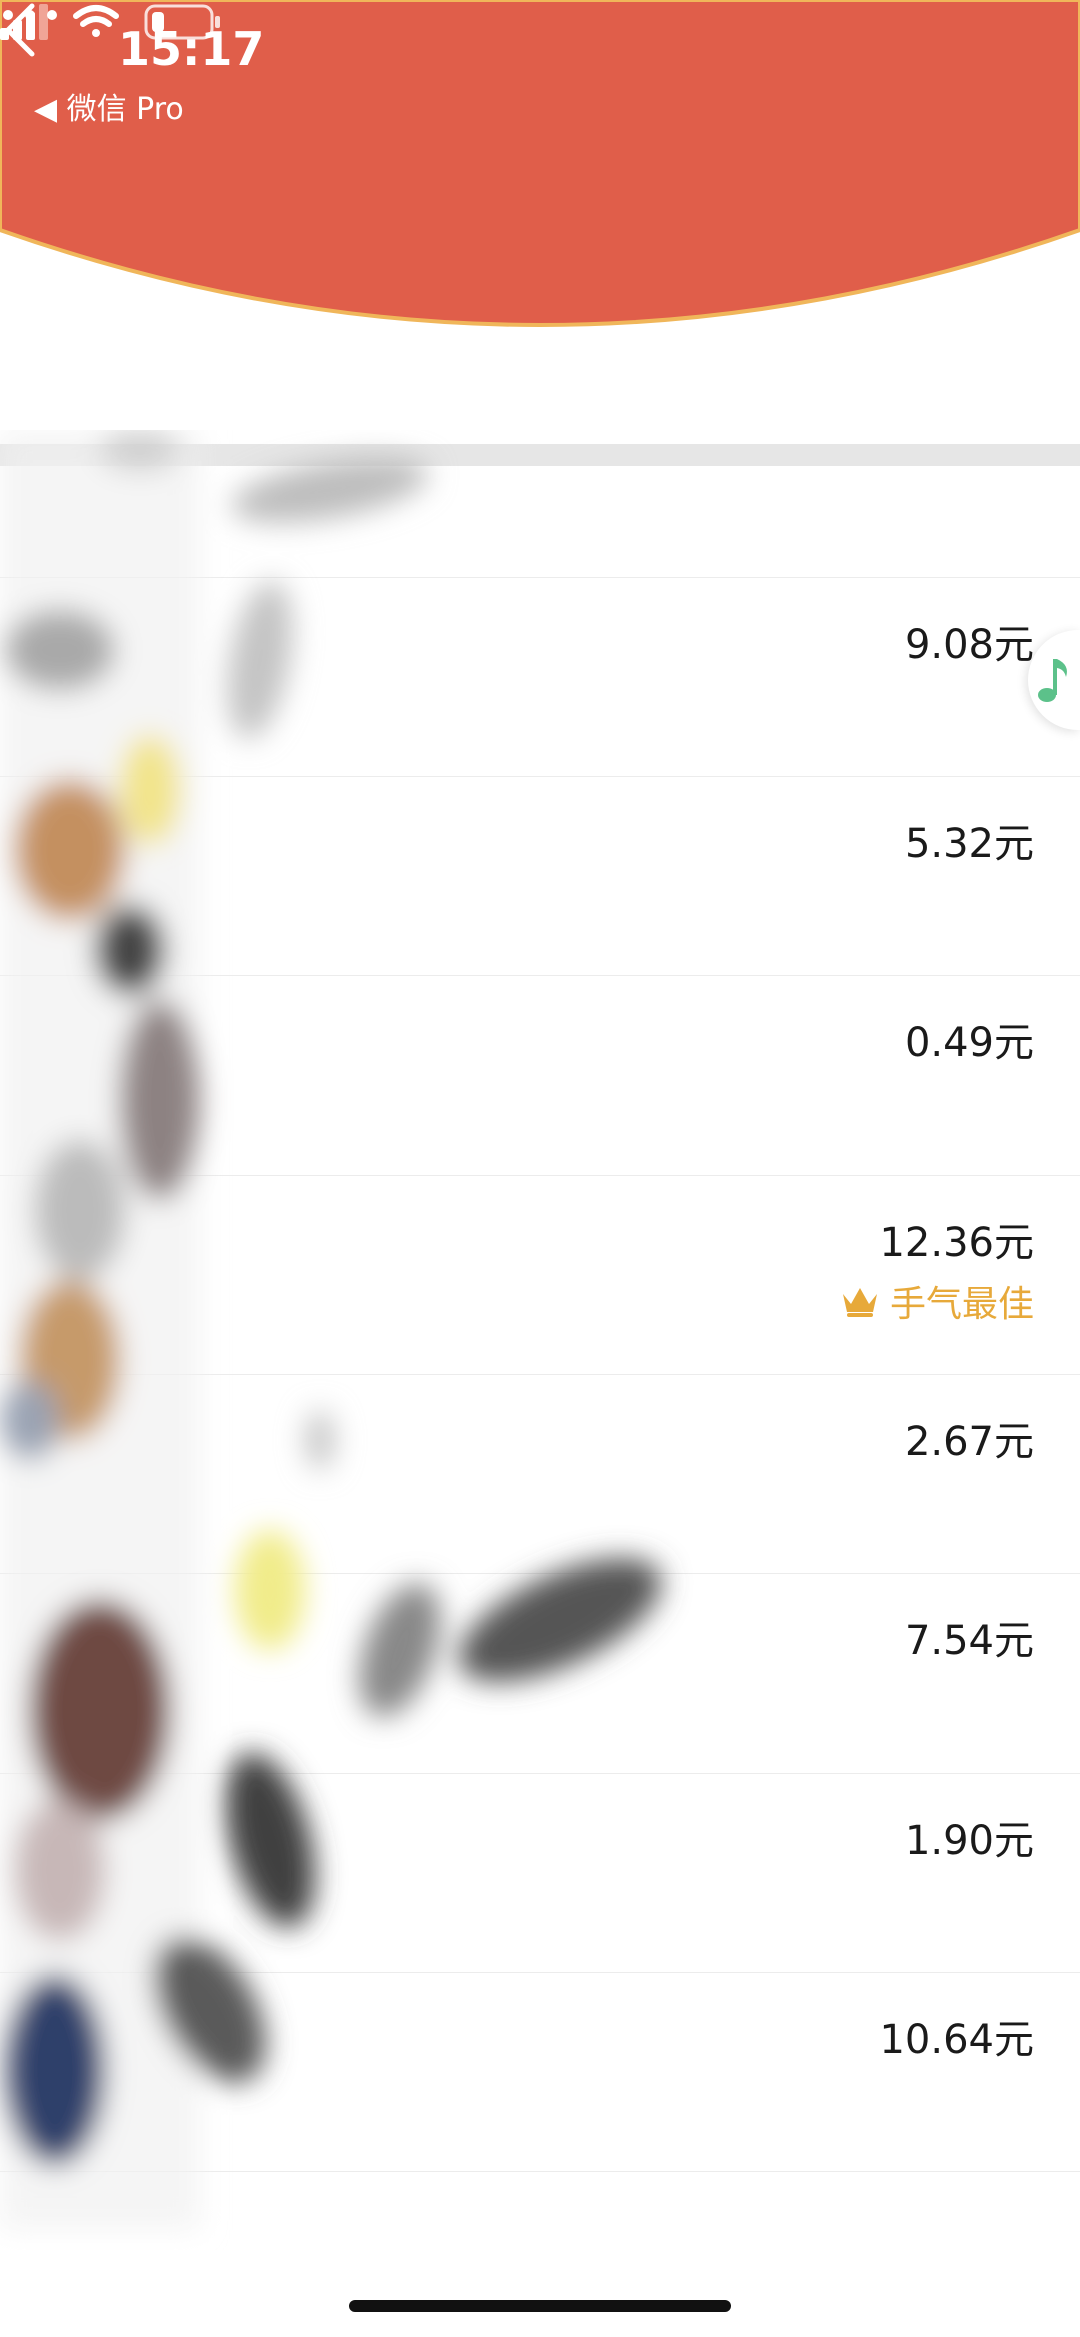  What do you see at coordinates (961, 1304) in the screenshot?
I see `best-luck-label: 手气最佳` at bounding box center [961, 1304].